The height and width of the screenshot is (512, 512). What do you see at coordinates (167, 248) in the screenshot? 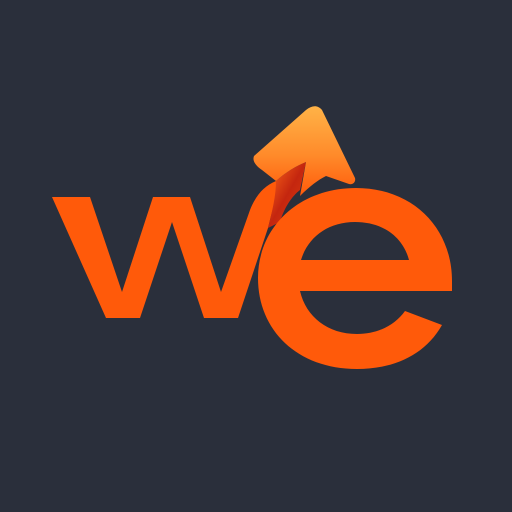
I see `letter-w-shape` at bounding box center [167, 248].